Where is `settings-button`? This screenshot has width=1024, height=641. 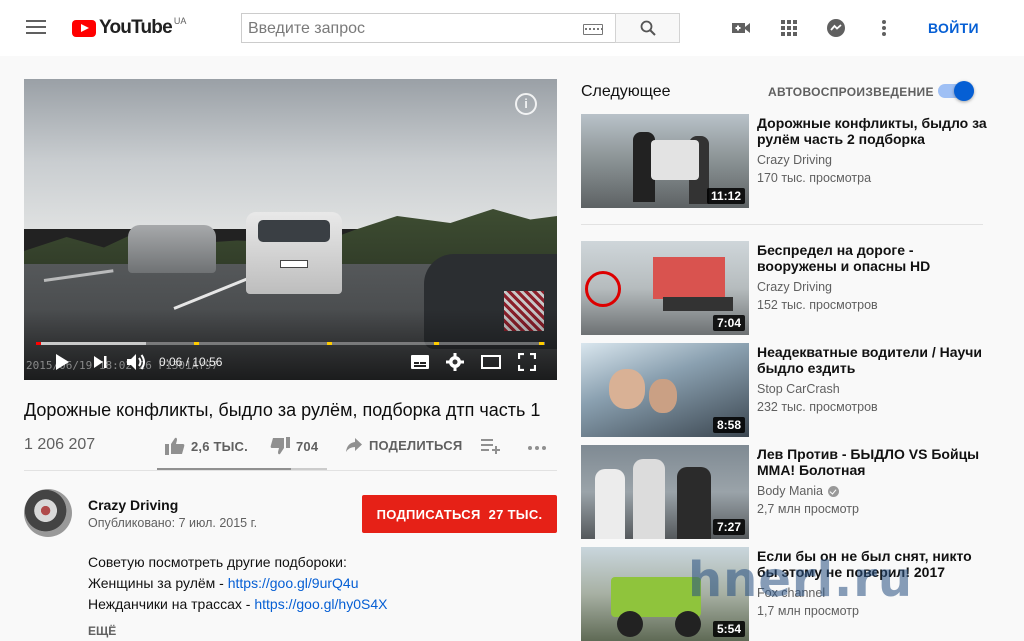
settings-button is located at coordinates (455, 362).